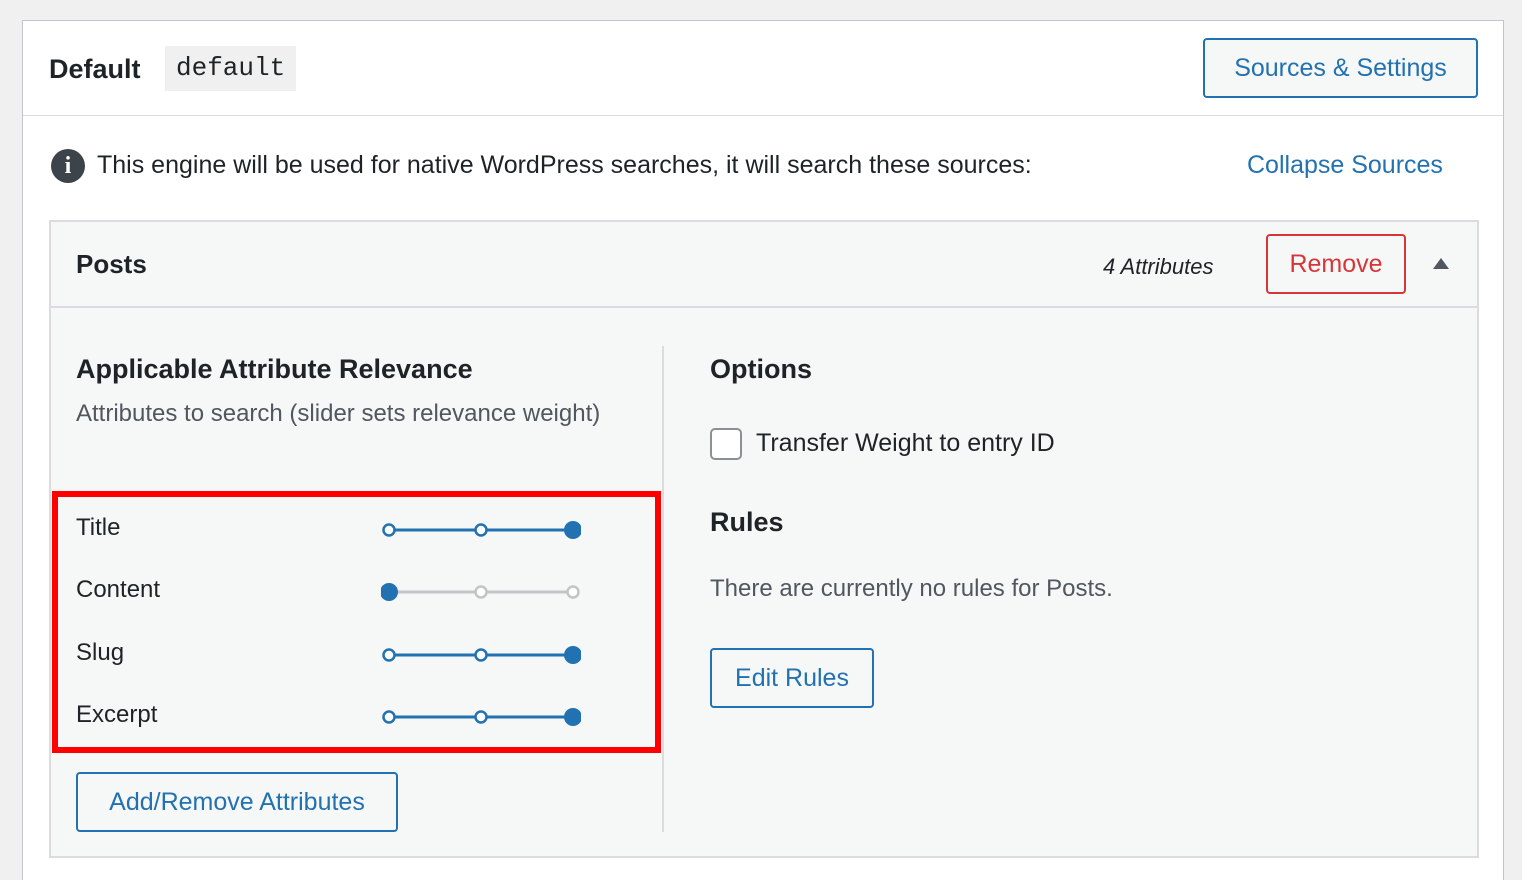  I want to click on engine-slug: default, so click(231, 68).